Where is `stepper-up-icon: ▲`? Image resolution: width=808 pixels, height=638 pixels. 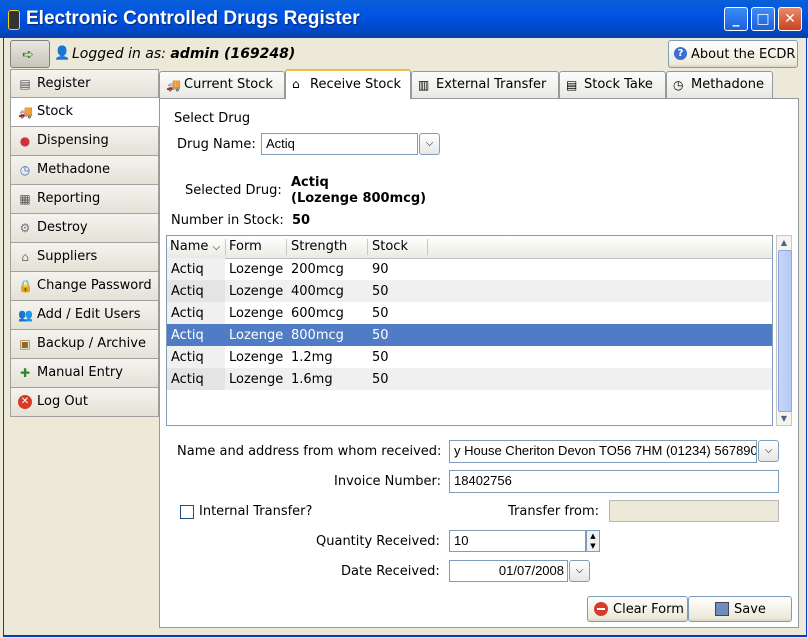 stepper-up-icon: ▲ is located at coordinates (593, 536).